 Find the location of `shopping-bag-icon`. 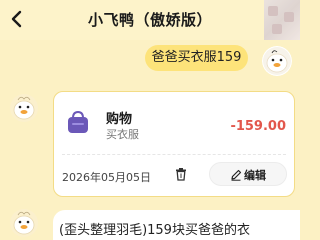

shopping-bag-icon is located at coordinates (78, 121).